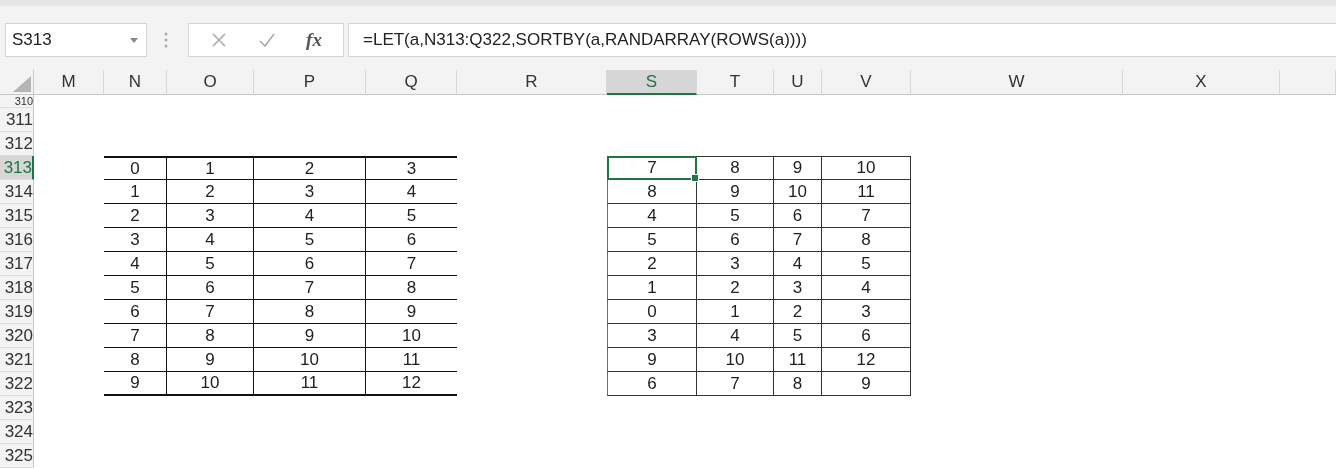 This screenshot has height=469, width=1336. What do you see at coordinates (166, 40) in the screenshot?
I see `drag-handle-icon` at bounding box center [166, 40].